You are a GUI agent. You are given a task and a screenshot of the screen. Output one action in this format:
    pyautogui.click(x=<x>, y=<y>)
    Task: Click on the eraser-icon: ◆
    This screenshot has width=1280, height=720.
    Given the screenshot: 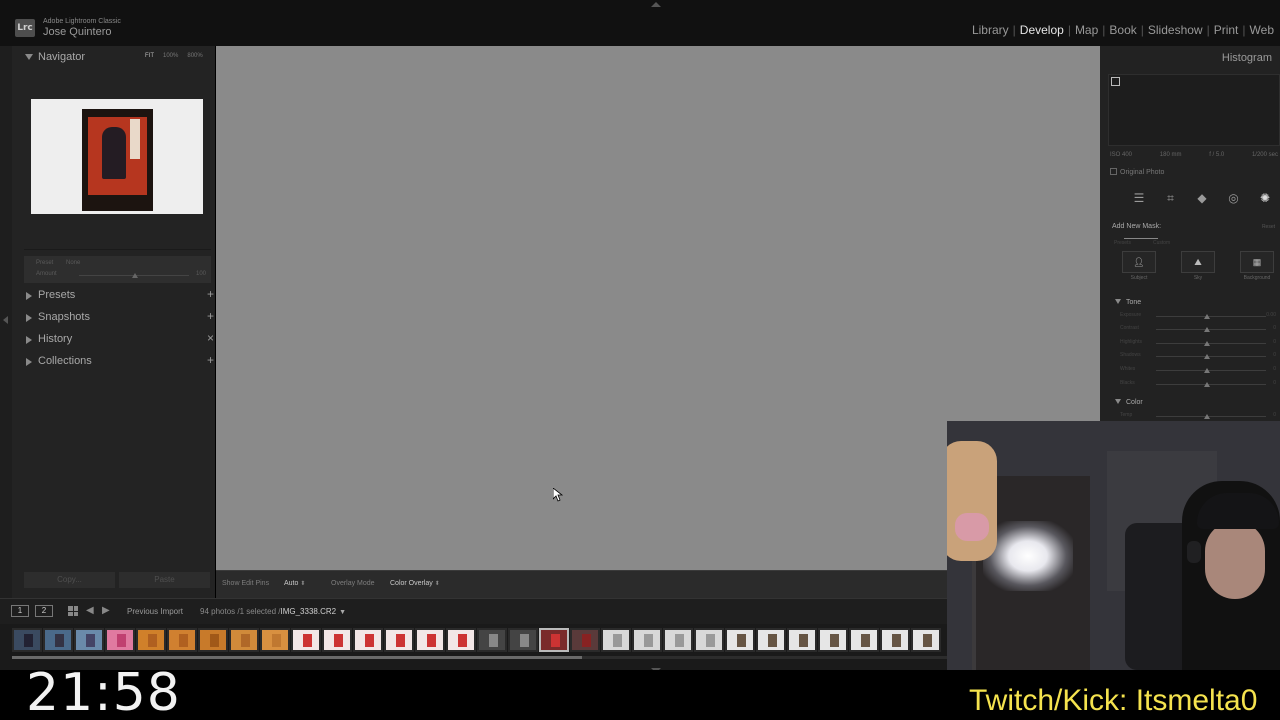 What is the action you would take?
    pyautogui.click(x=1202, y=198)
    